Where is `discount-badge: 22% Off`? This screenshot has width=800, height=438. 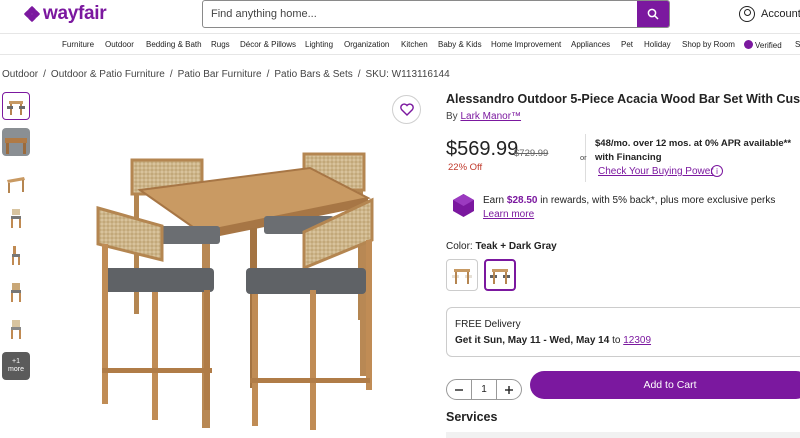
discount-badge: 22% Off is located at coordinates (465, 167).